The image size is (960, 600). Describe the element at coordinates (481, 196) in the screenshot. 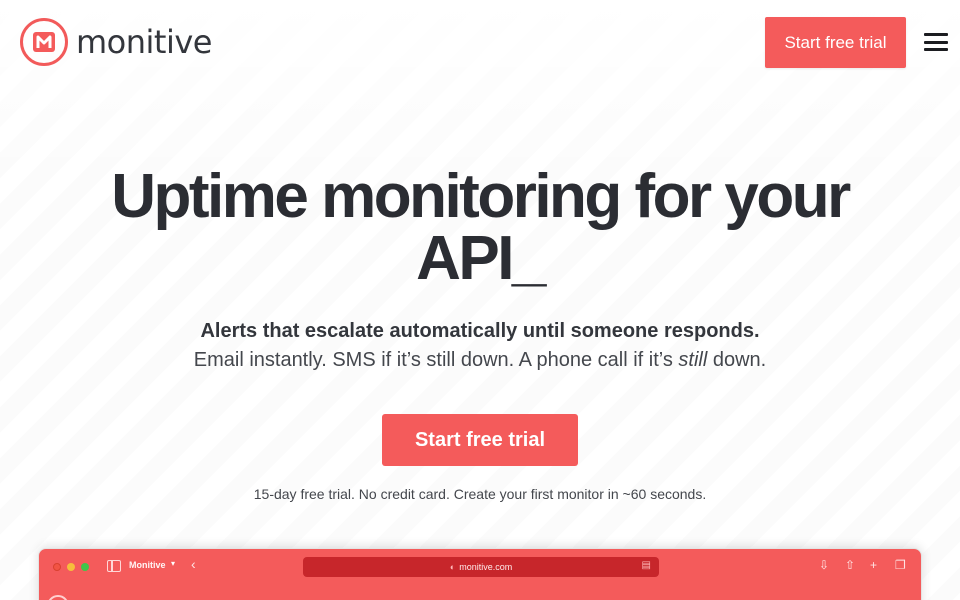

I see `hero-title-line-1: Uptime monitoring for your` at that location.